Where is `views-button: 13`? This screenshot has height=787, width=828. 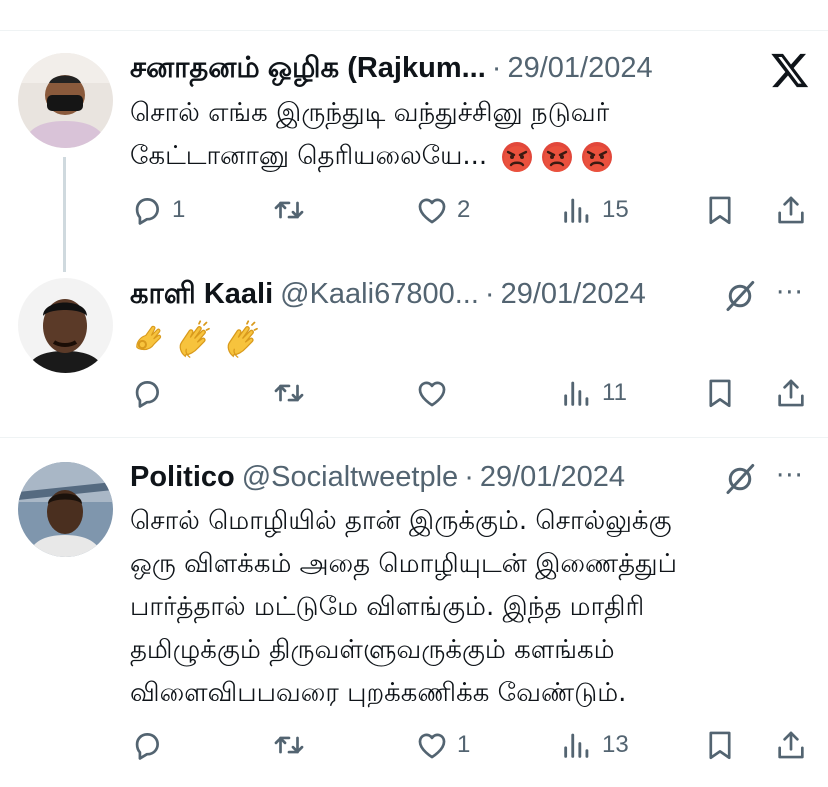
views-button: 13 is located at coordinates (594, 745).